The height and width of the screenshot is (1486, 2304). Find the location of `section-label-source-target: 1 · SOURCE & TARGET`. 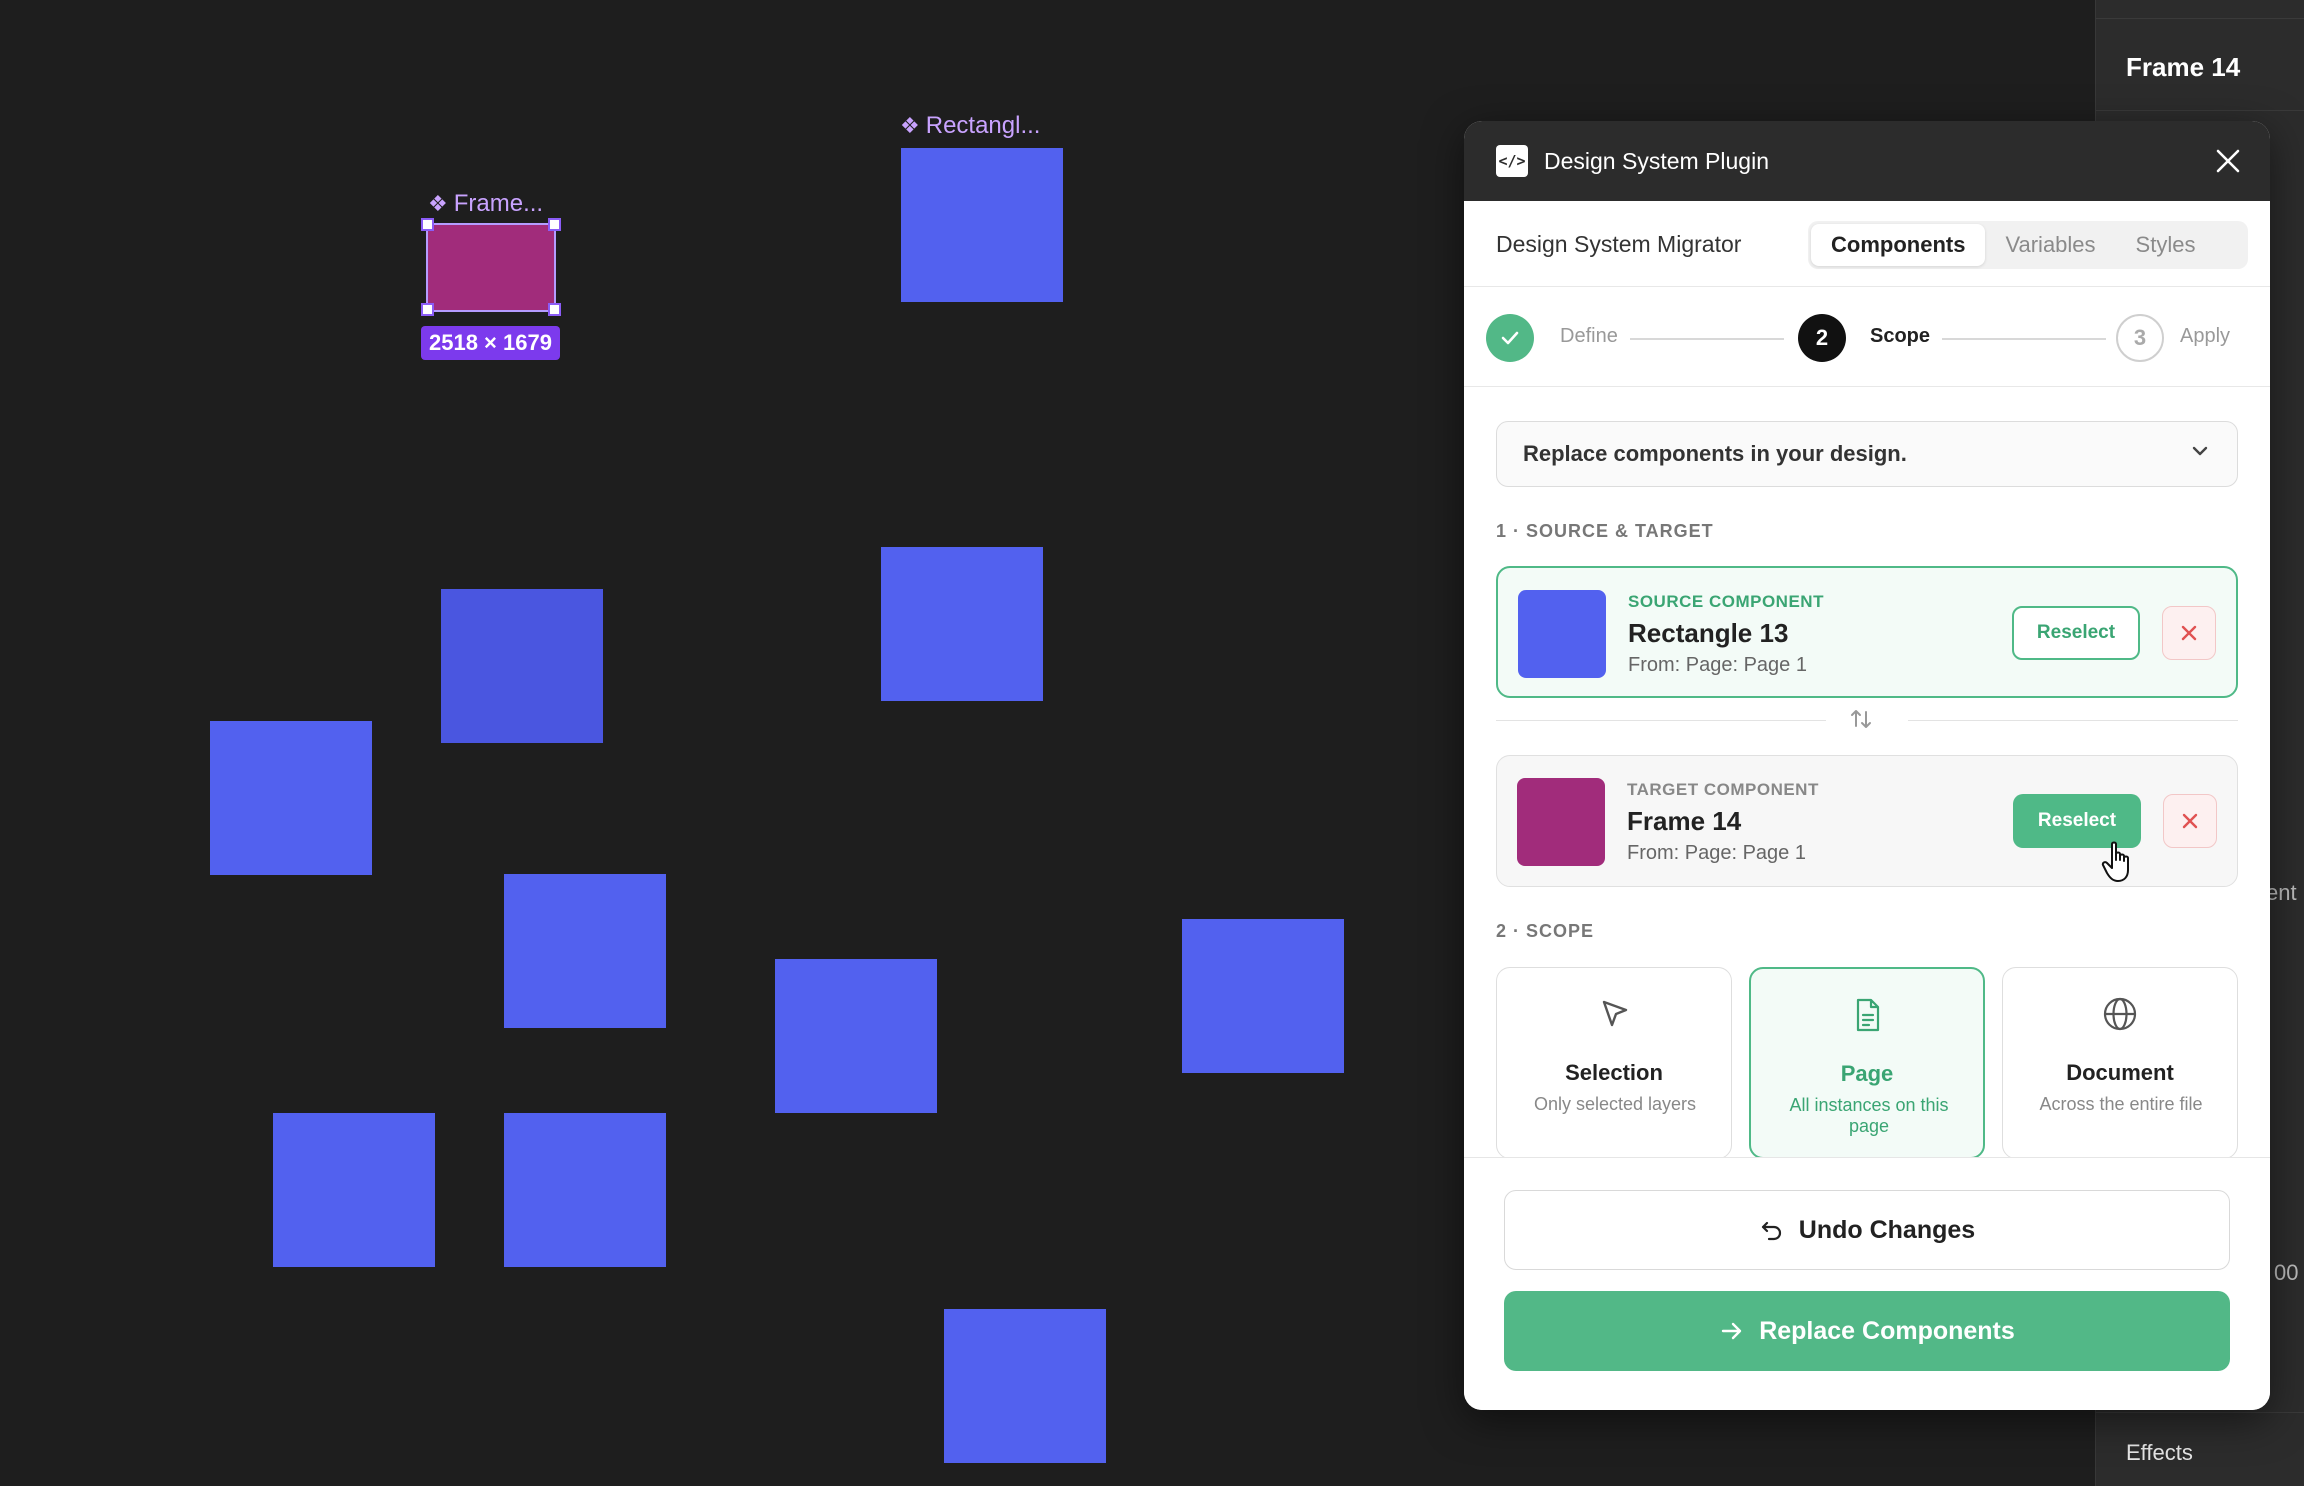

section-label-source-target: 1 · SOURCE & TARGET is located at coordinates (1605, 531).